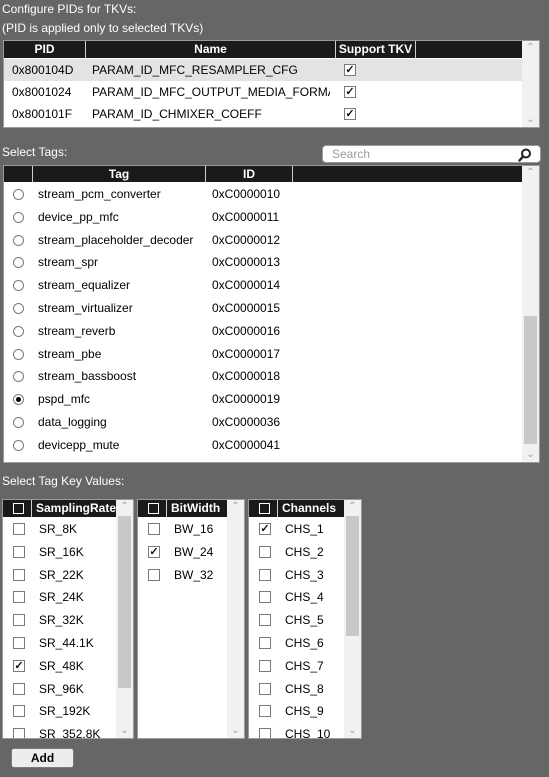 Image resolution: width=549 pixels, height=777 pixels. What do you see at coordinates (59, 552) in the screenshot?
I see `tkv-item: SR_16K` at bounding box center [59, 552].